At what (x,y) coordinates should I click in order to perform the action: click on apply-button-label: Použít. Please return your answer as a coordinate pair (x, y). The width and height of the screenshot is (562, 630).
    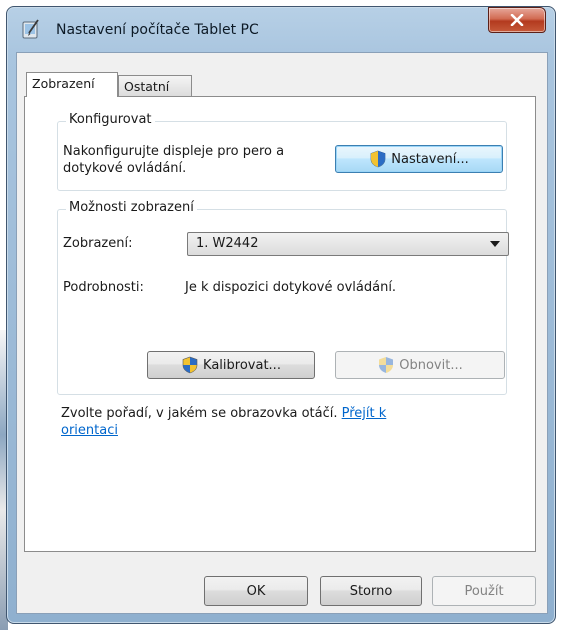
    Looking at the image, I should click on (484, 591).